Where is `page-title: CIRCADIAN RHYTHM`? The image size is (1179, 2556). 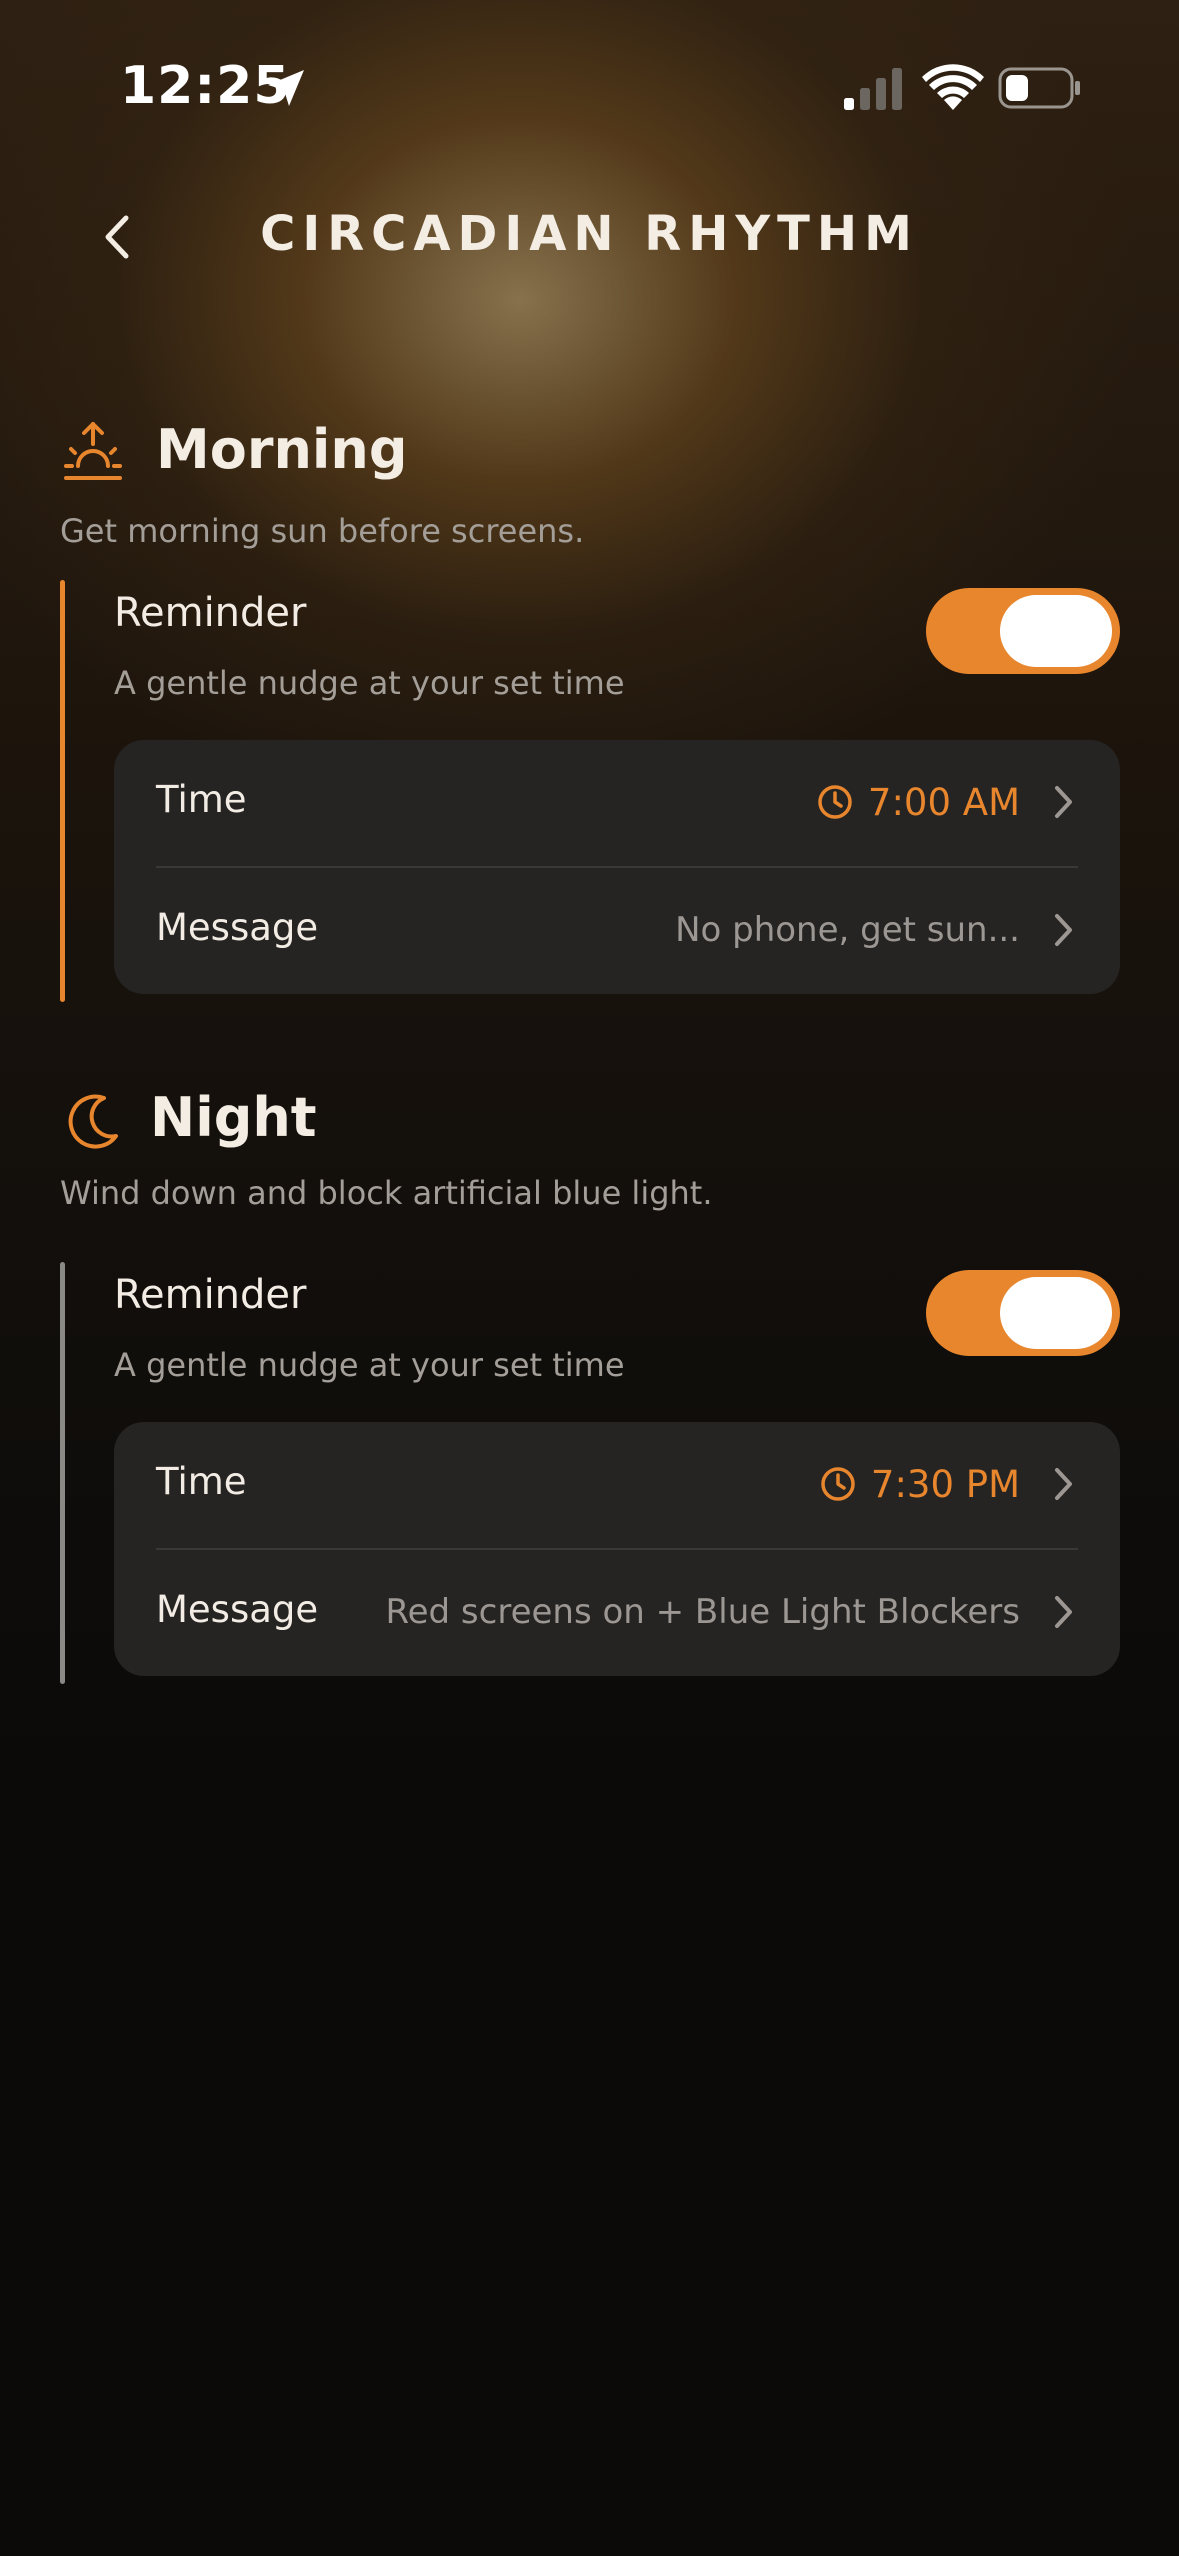
page-title: CIRCADIAN RHYTHM is located at coordinates (589, 234).